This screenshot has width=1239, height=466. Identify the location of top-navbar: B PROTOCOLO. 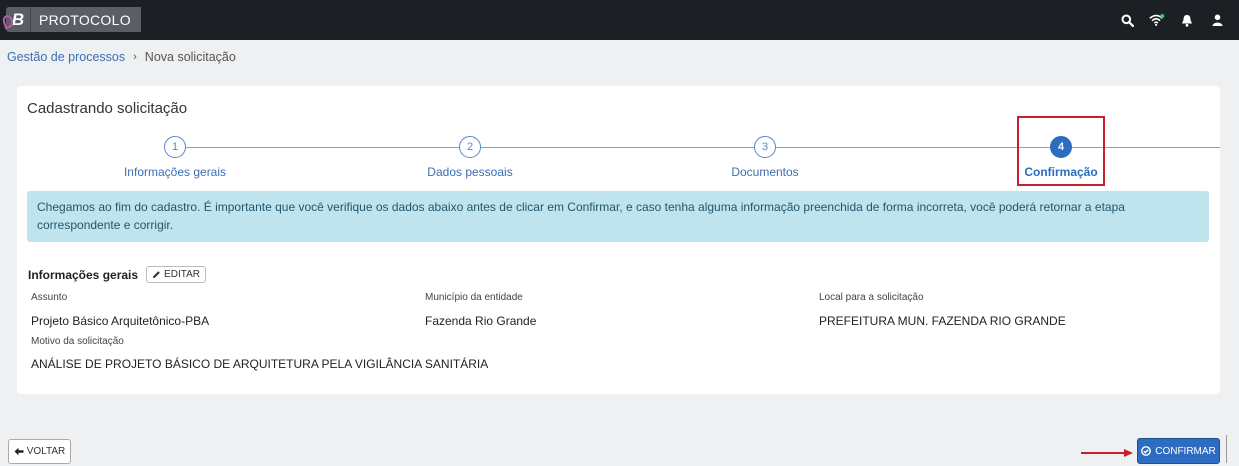
(619, 20).